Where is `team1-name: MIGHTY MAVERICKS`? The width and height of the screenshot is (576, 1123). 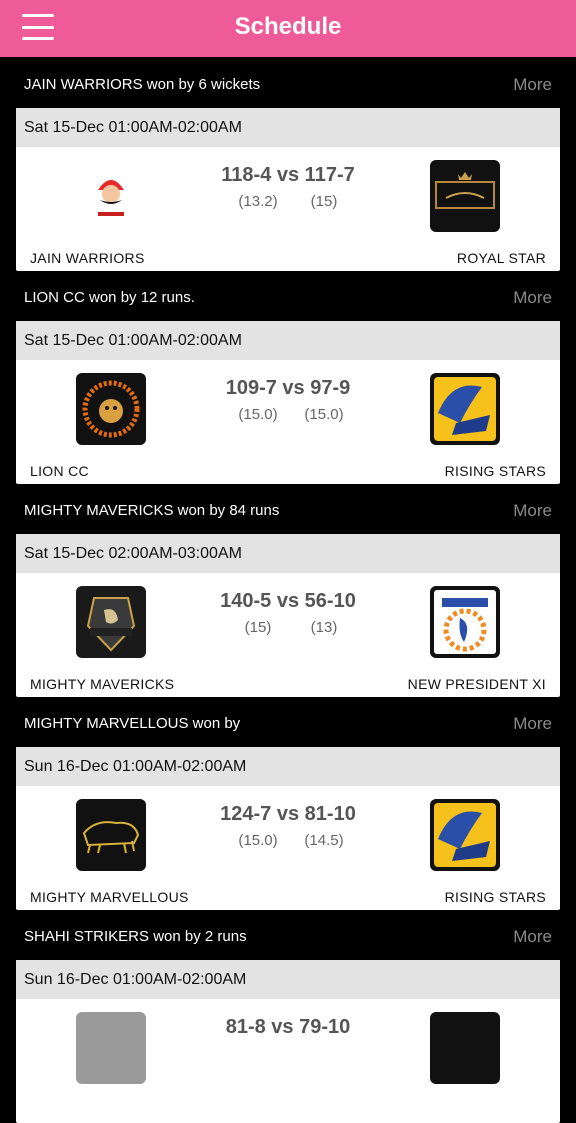 team1-name: MIGHTY MAVERICKS is located at coordinates (102, 684).